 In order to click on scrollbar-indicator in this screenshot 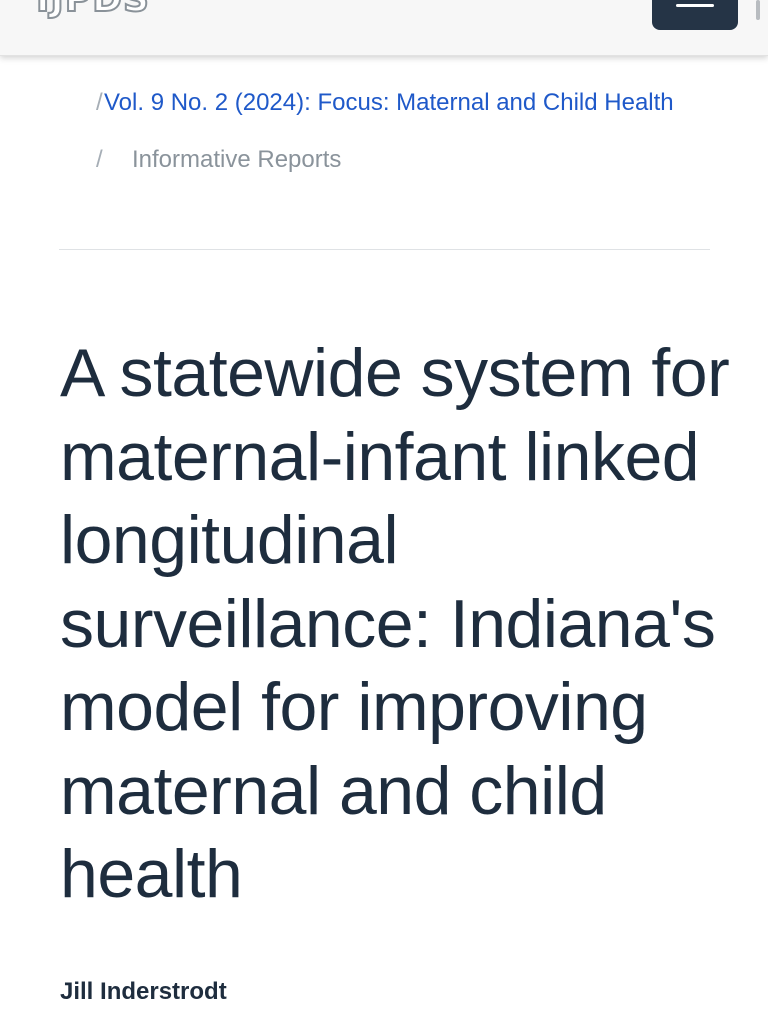, I will do `click(758, 10)`.